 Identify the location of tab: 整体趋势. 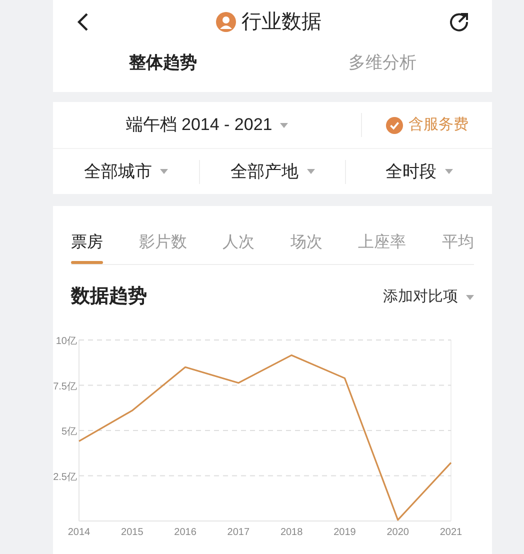
(162, 68).